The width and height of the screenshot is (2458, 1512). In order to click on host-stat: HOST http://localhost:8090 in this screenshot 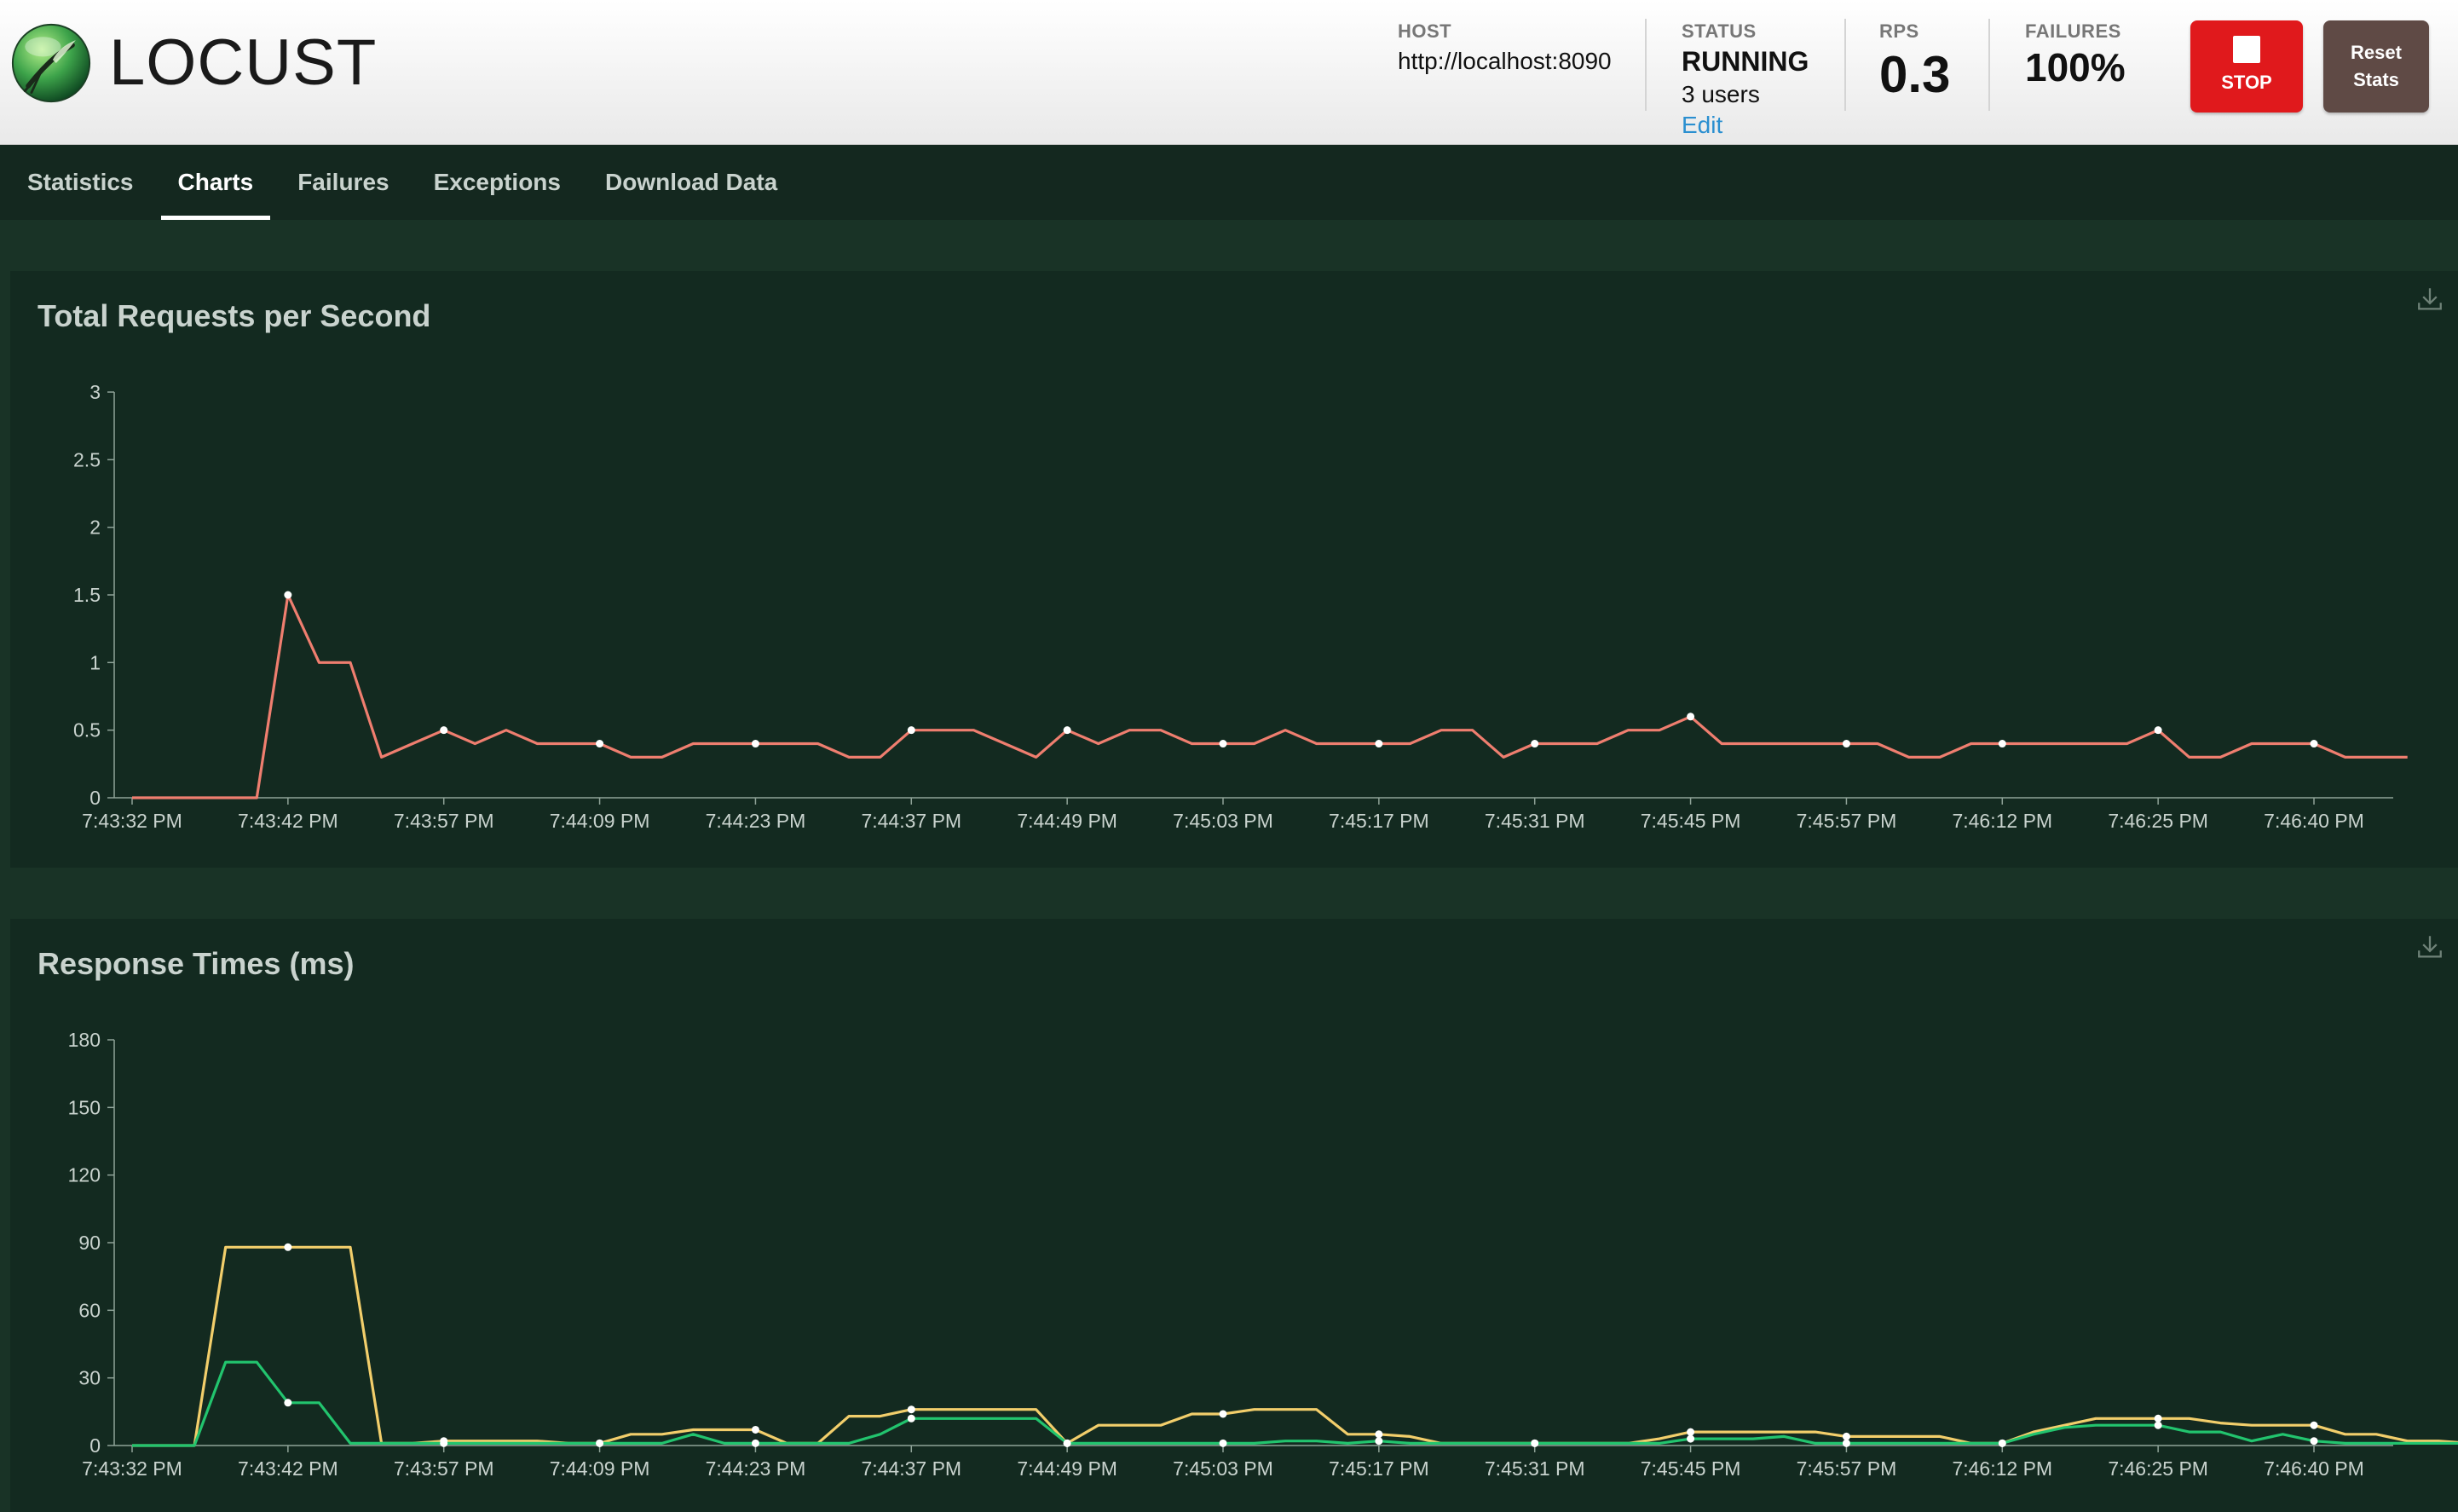, I will do `click(1505, 47)`.